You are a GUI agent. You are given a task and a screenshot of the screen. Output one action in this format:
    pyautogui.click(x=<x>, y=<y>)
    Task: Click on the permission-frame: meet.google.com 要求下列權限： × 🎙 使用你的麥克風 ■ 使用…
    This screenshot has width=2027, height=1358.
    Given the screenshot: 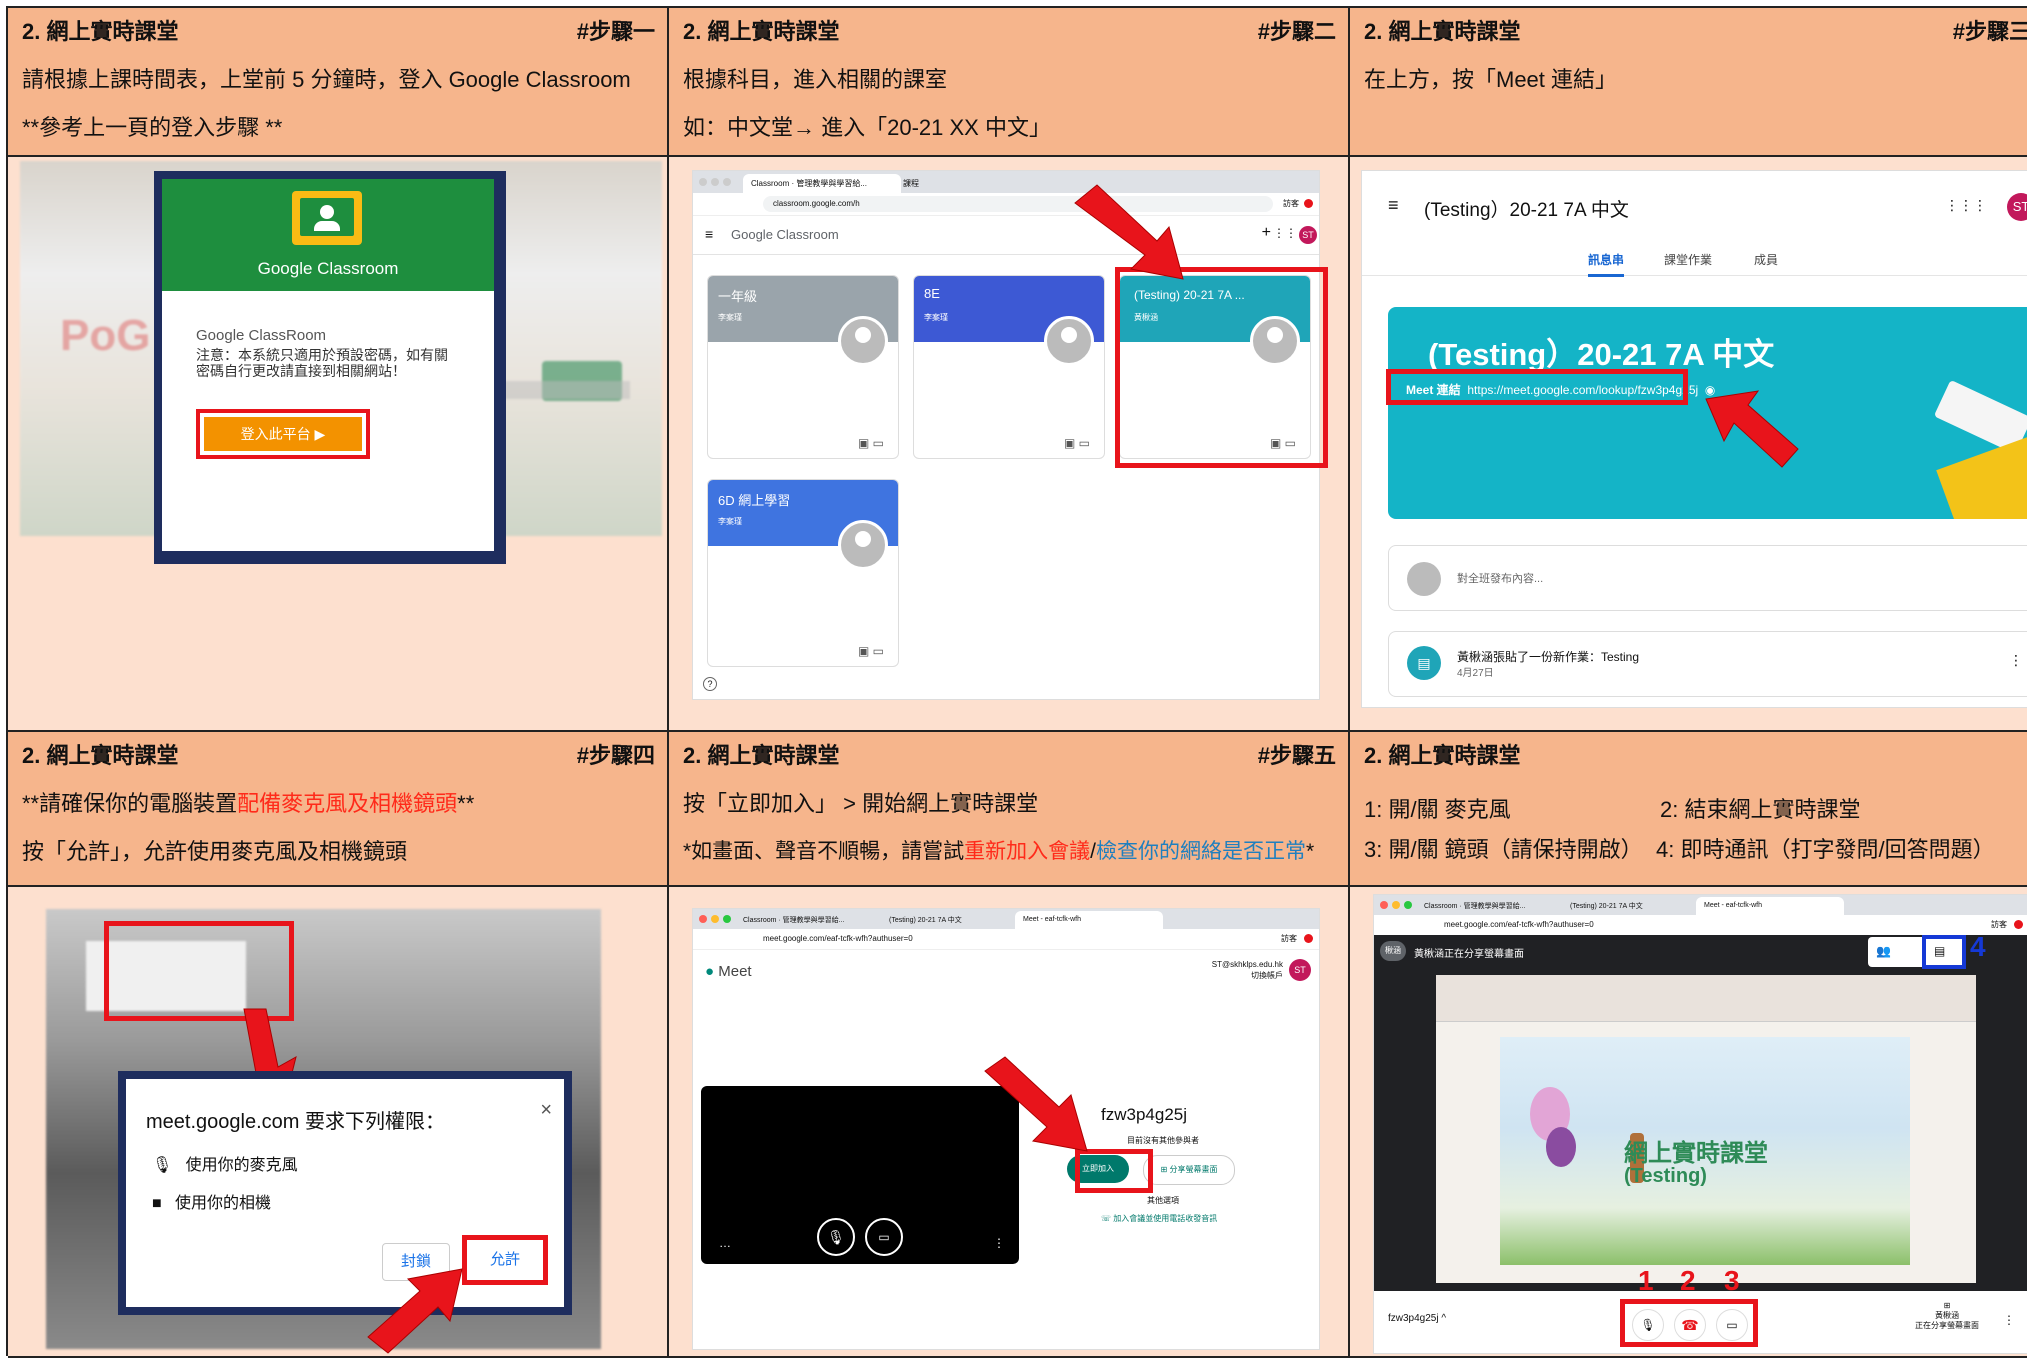 What is the action you would take?
    pyautogui.click(x=345, y=1193)
    